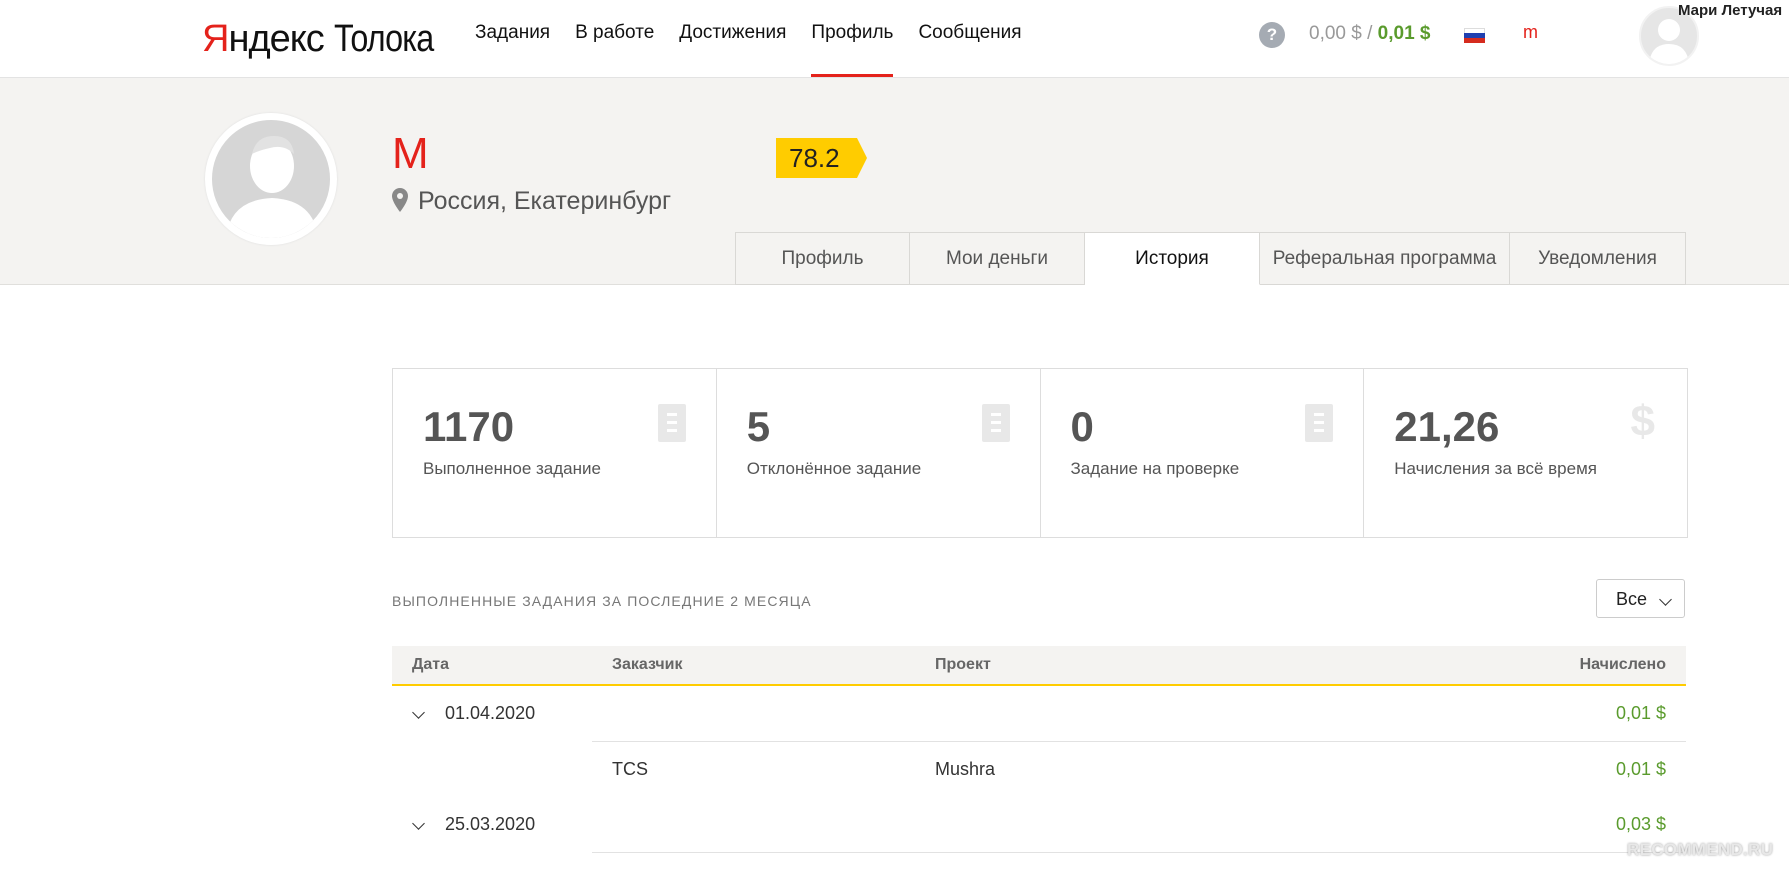 The image size is (1789, 877). What do you see at coordinates (1640, 713) in the screenshot?
I see `row-total: 0,01 $` at bounding box center [1640, 713].